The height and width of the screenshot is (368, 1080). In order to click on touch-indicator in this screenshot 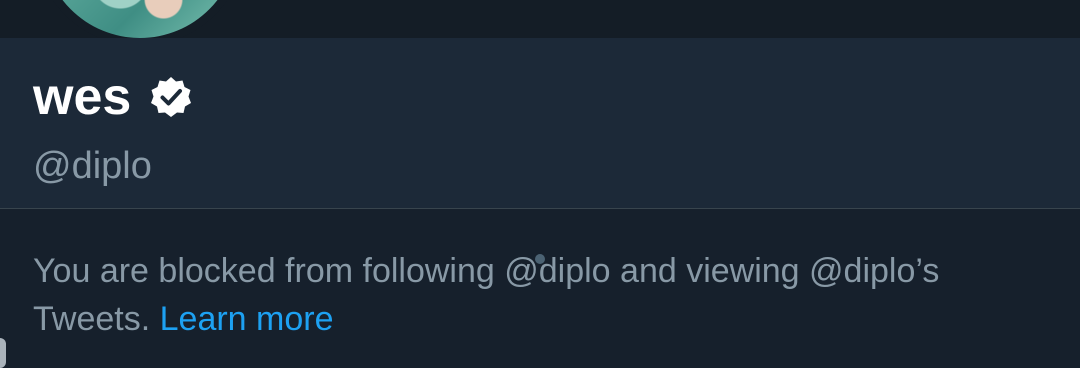, I will do `click(540, 259)`.